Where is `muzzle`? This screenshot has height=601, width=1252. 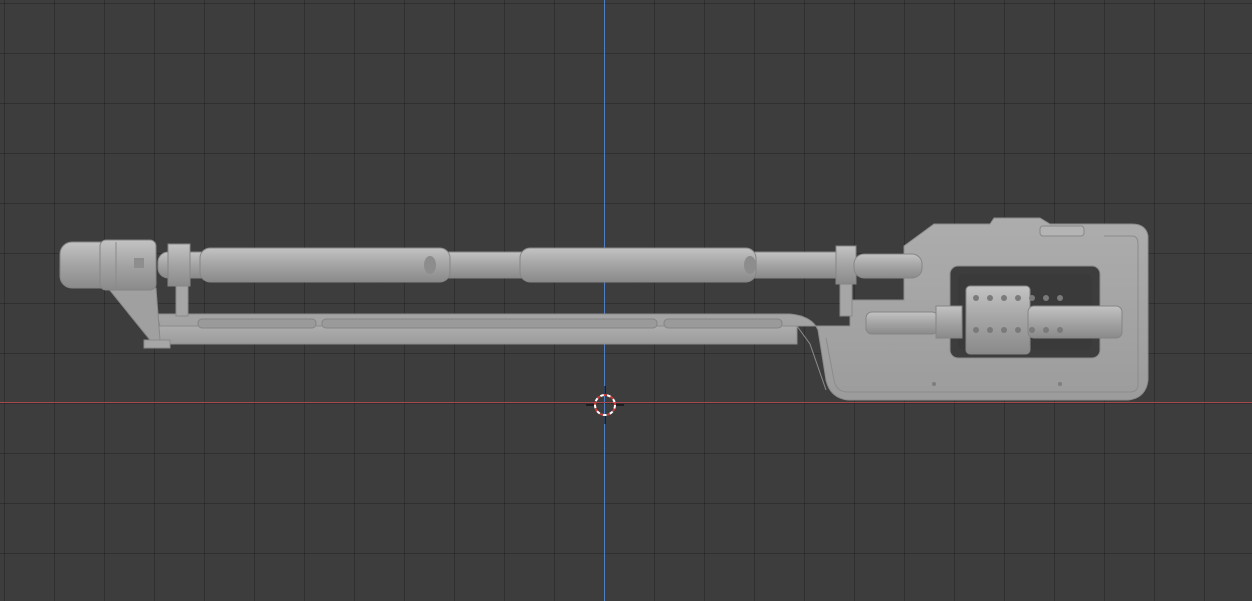
muzzle is located at coordinates (108, 265).